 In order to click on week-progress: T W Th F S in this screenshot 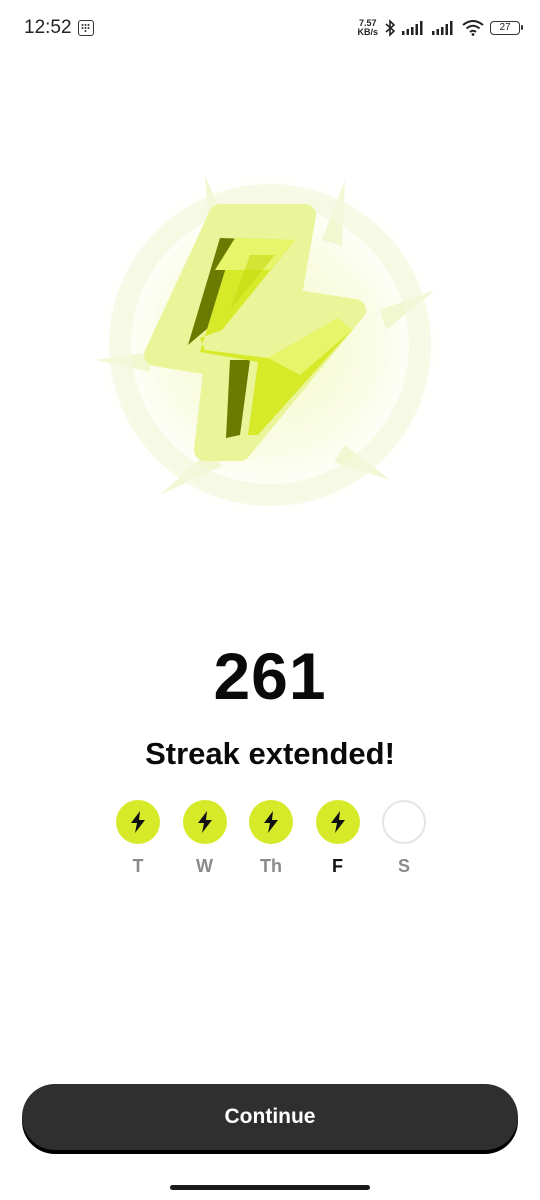, I will do `click(271, 845)`.